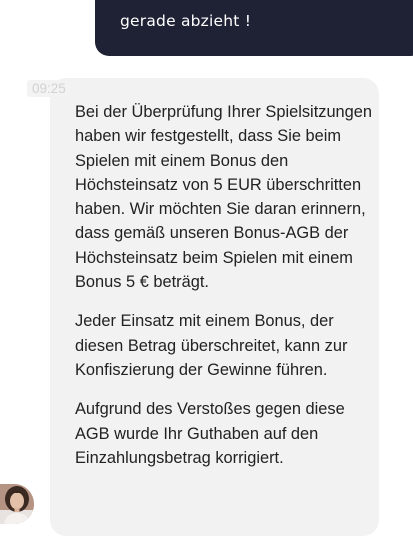  I want to click on message-timestamp: 09:25, so click(49, 88).